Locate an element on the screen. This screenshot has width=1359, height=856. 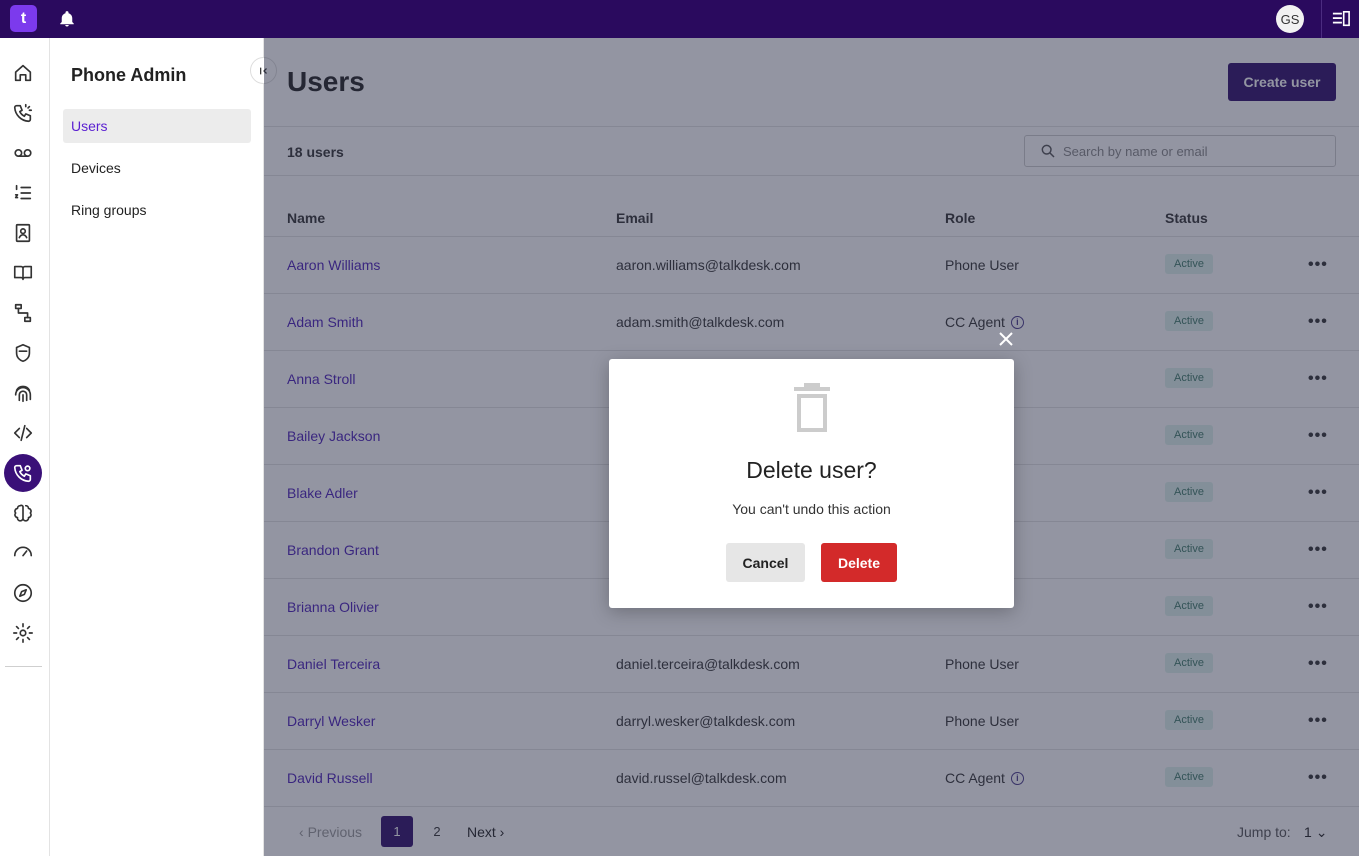
compass-icon is located at coordinates (23, 593).